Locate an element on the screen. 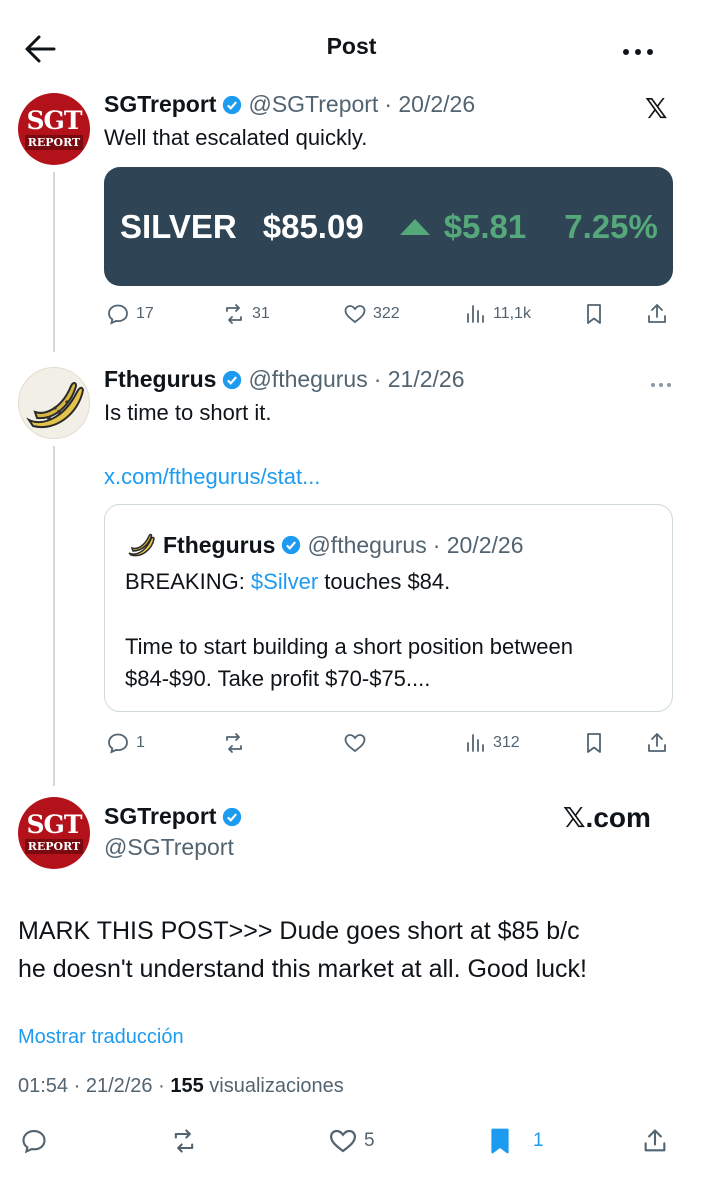  x-logo-icon: 𝕏 is located at coordinates (656, 108).